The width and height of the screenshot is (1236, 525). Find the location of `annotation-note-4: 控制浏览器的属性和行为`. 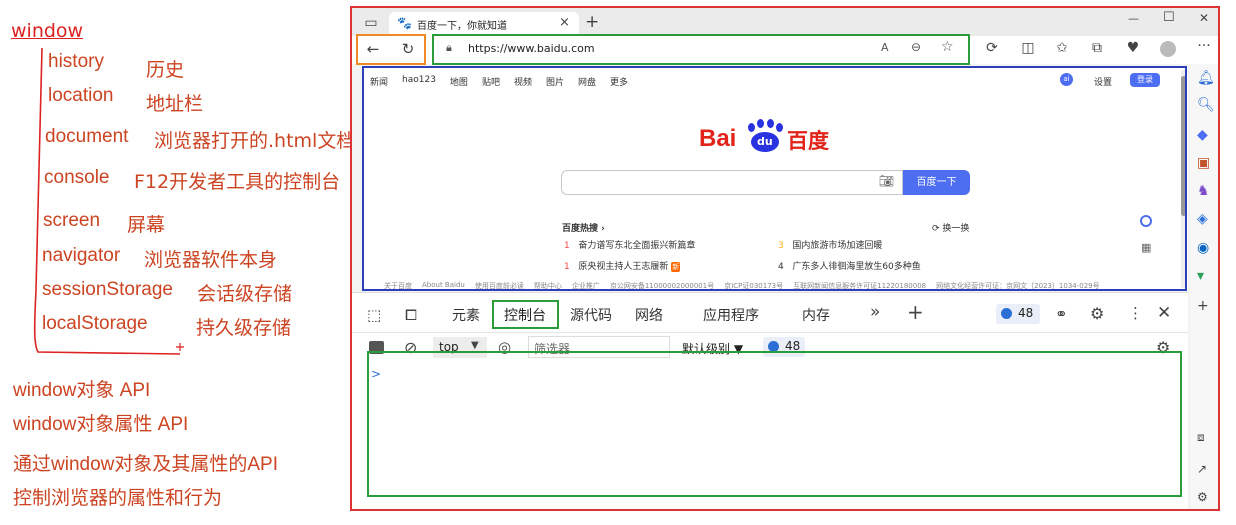

annotation-note-4: 控制浏览器的属性和行为 is located at coordinates (118, 498).